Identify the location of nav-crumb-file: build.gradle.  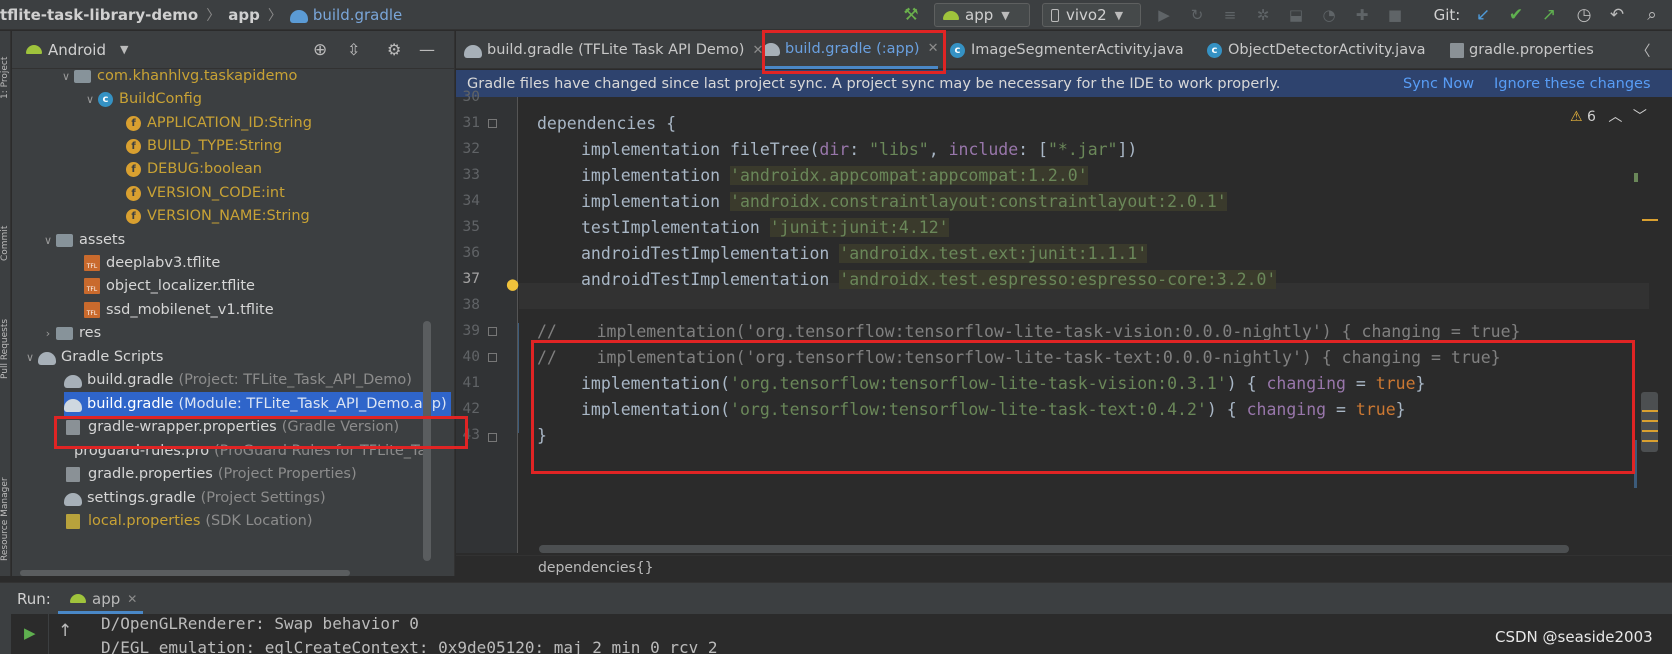
(357, 15).